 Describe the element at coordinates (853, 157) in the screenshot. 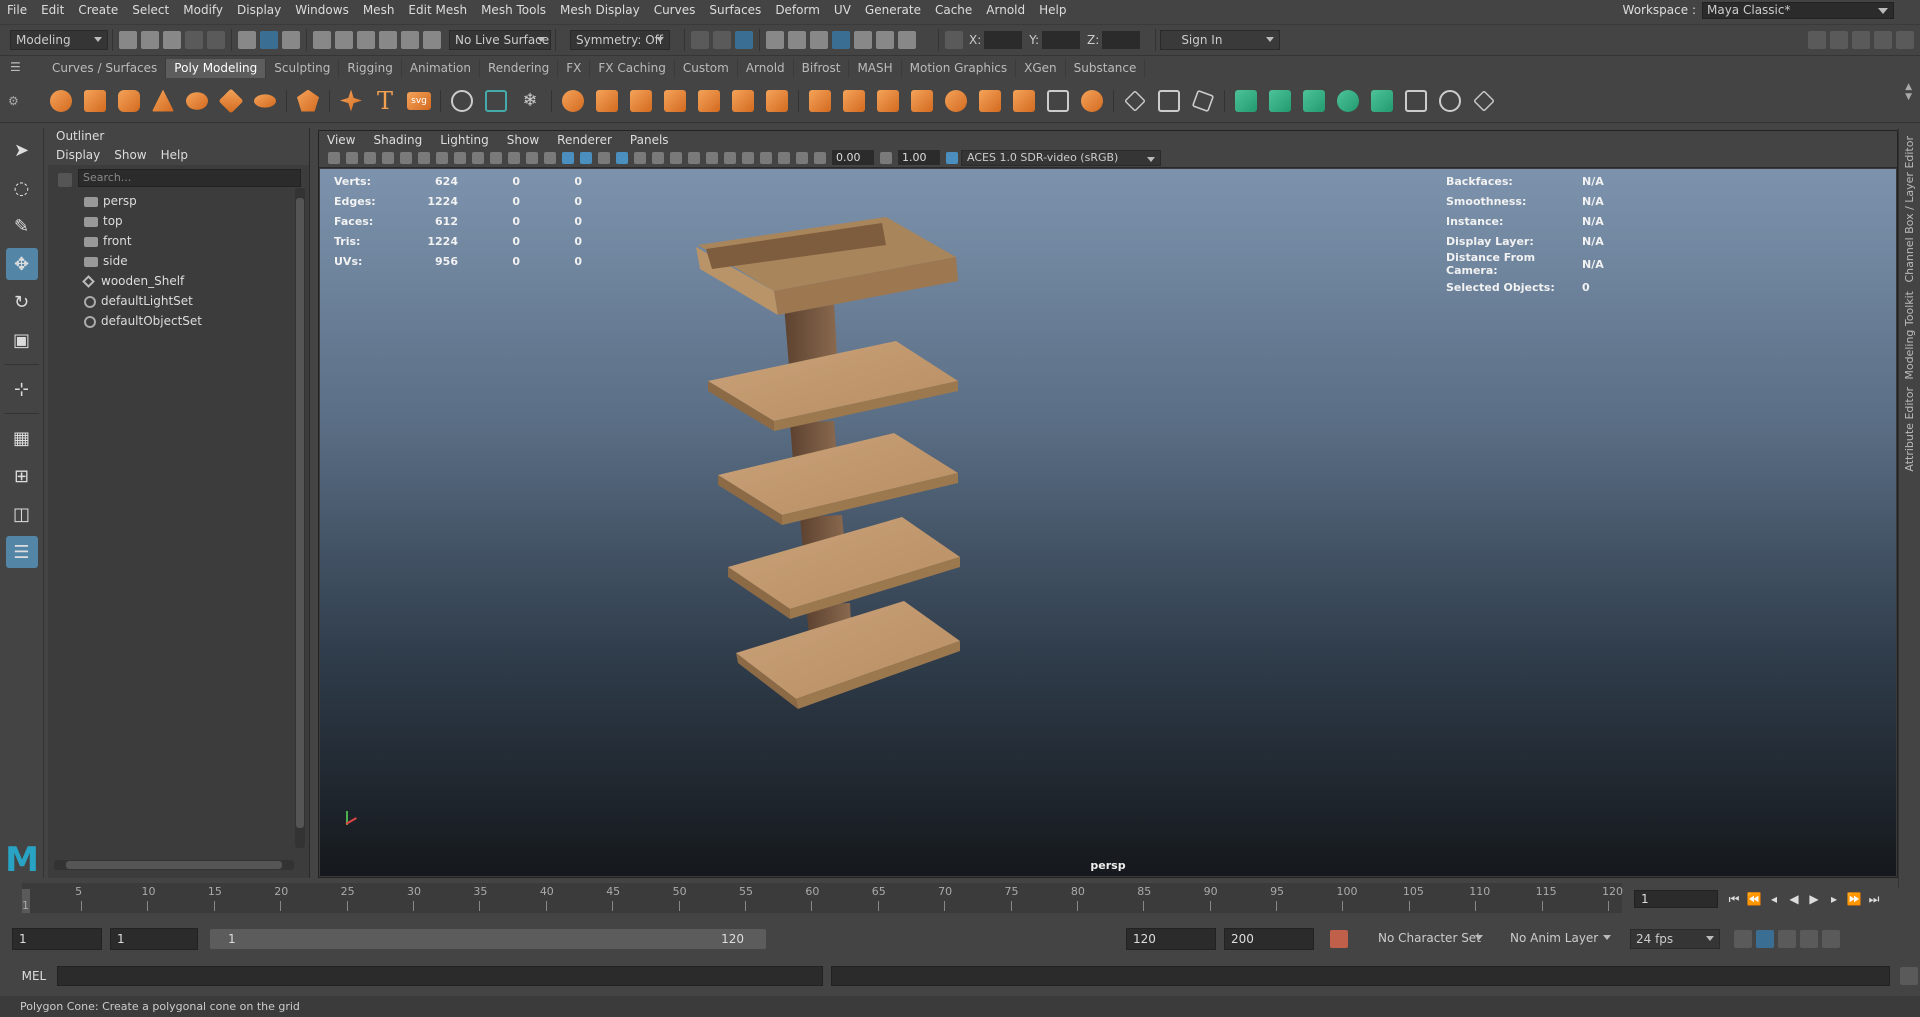

I see `exposure-field: 0.00` at that location.